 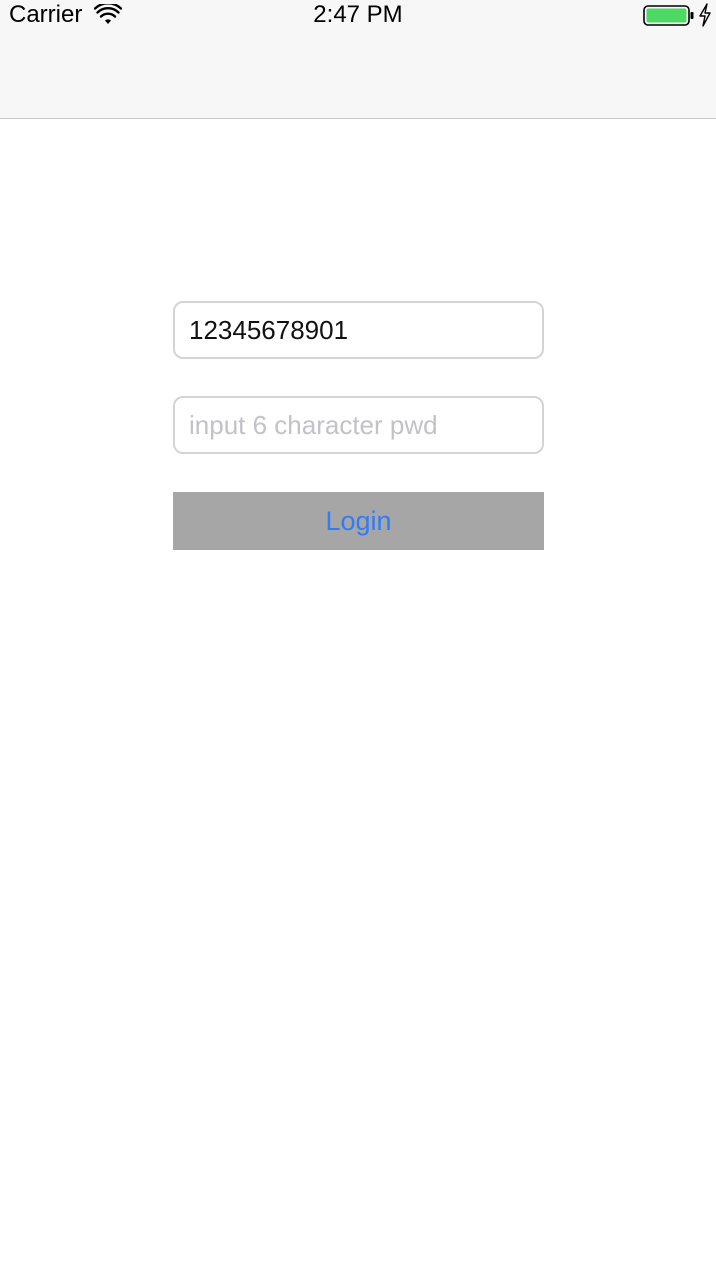 I want to click on status-time: 2:47 PM, so click(x=358, y=14).